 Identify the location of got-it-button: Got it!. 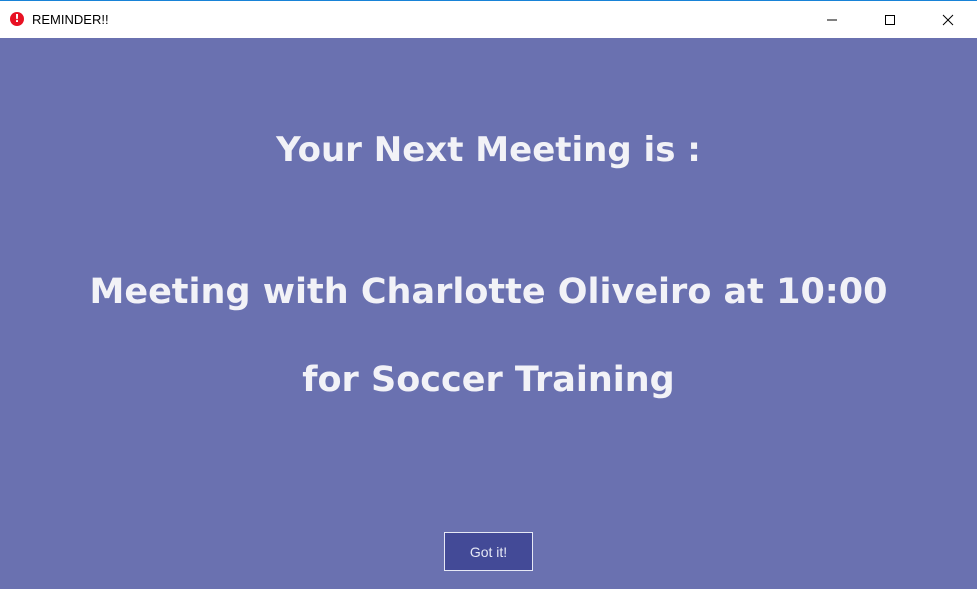
(488, 551).